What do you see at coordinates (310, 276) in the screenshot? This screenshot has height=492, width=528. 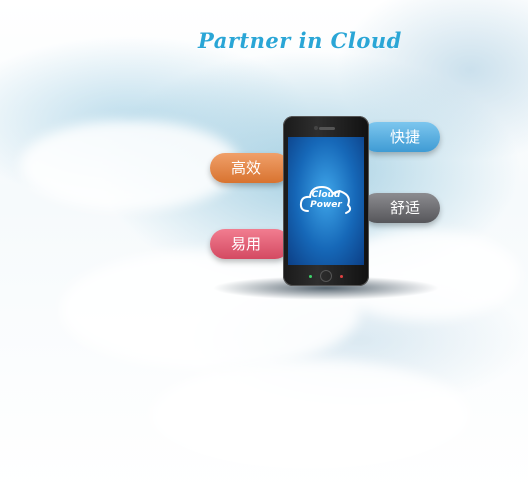 I see `indicator-light-green` at bounding box center [310, 276].